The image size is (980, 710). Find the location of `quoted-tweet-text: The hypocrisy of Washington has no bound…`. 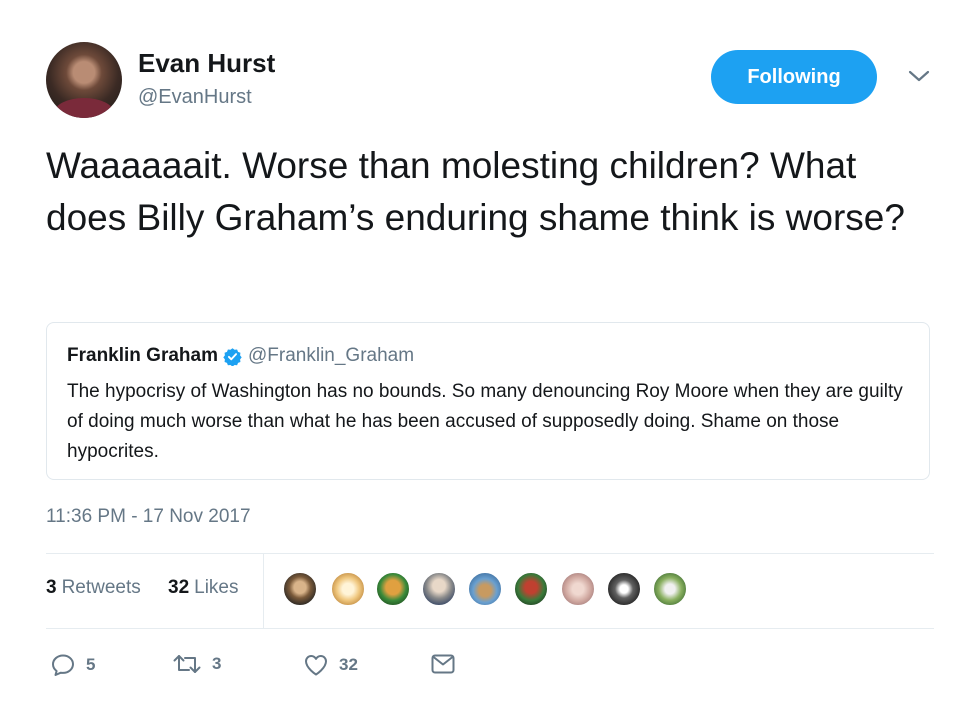

quoted-tweet-text: The hypocrisy of Washington has no bound… is located at coordinates (485, 421).